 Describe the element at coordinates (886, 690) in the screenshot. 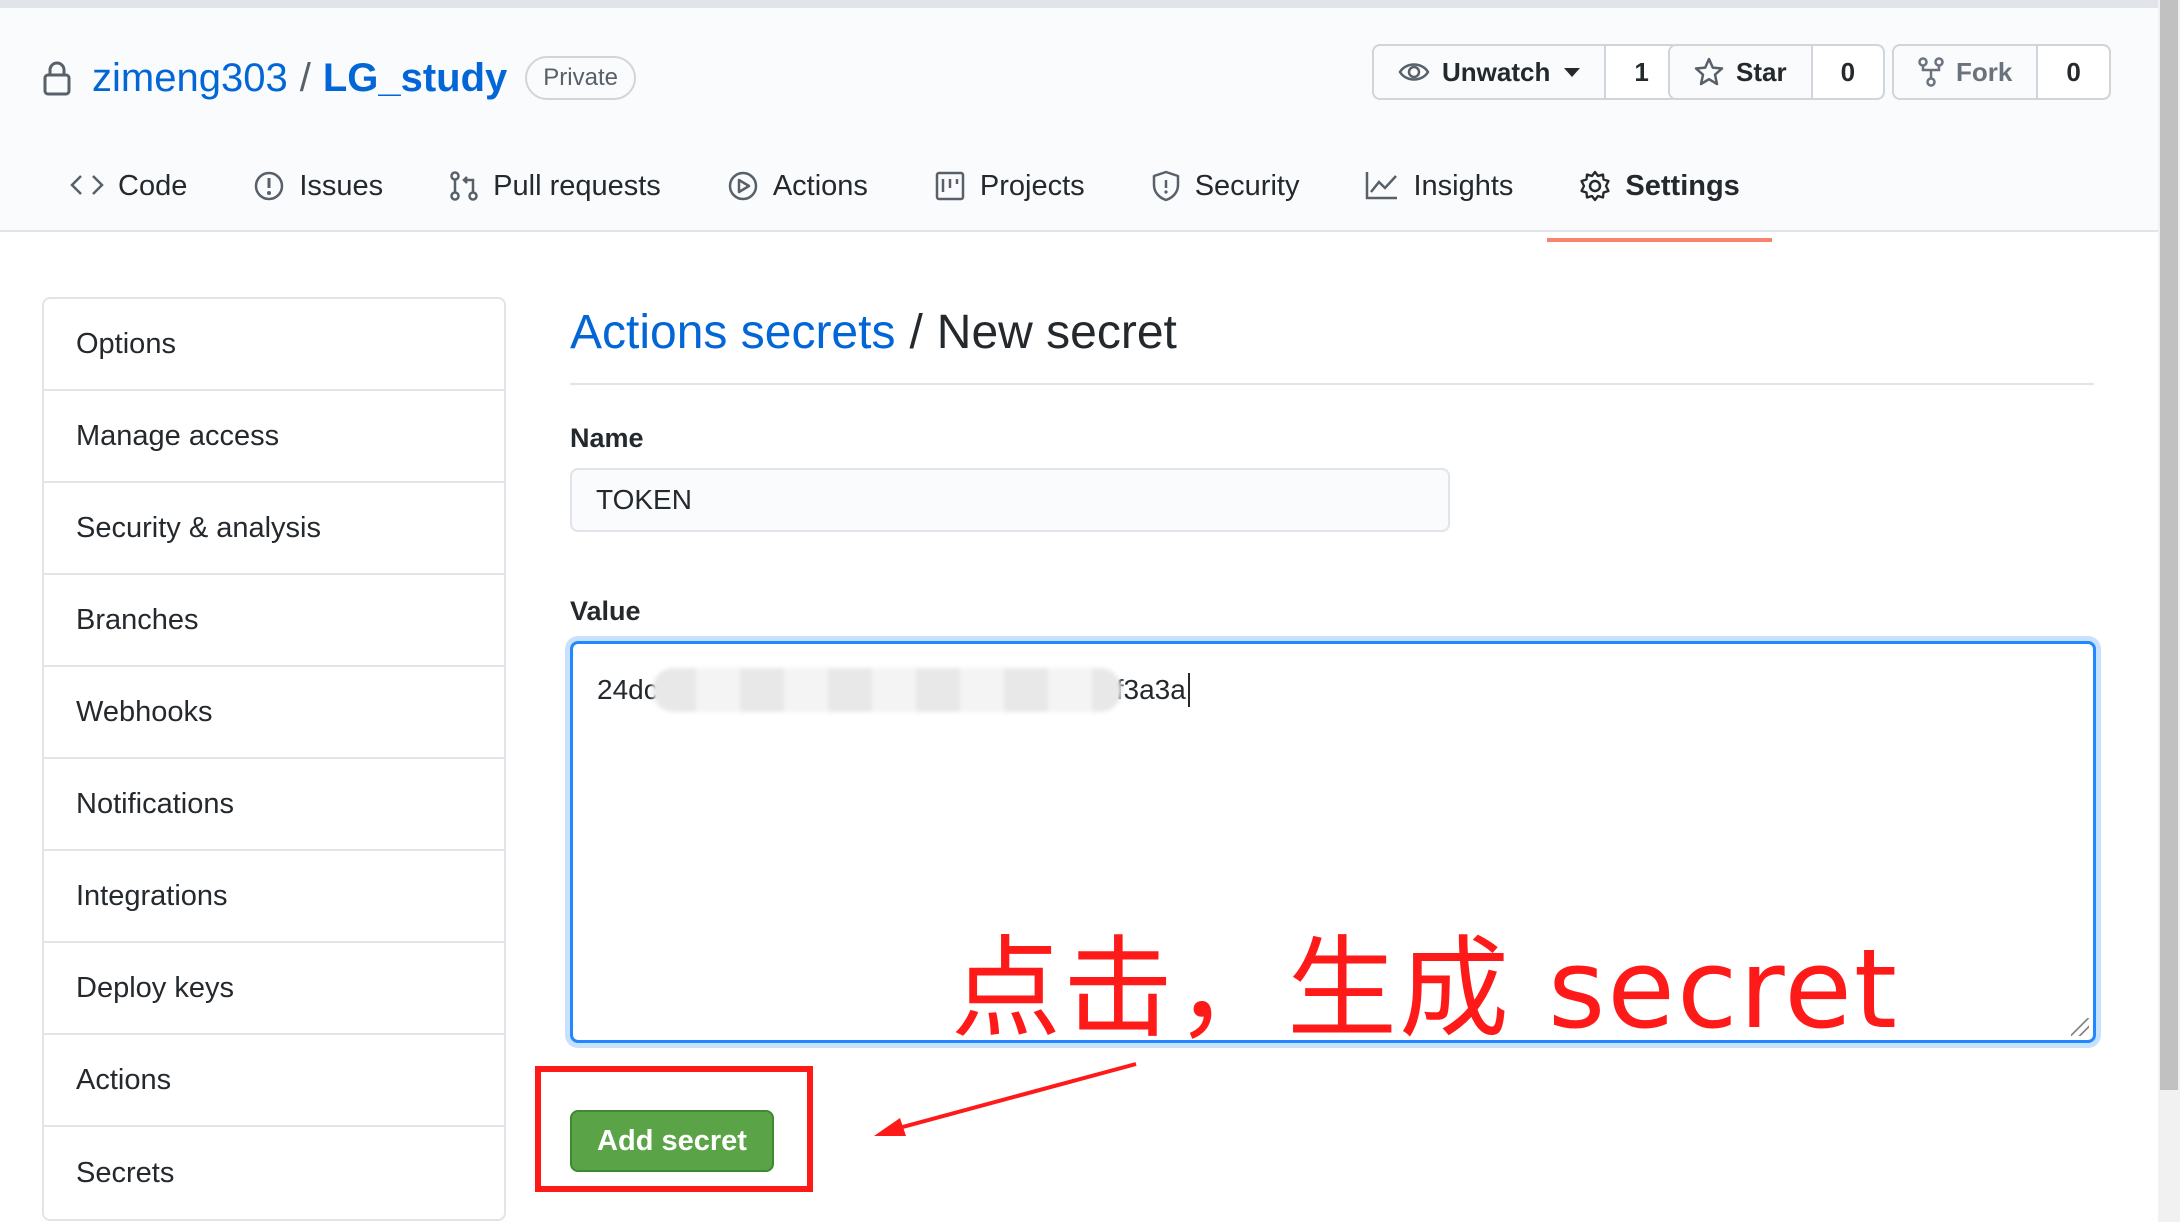

I see `redacted-blur` at that location.